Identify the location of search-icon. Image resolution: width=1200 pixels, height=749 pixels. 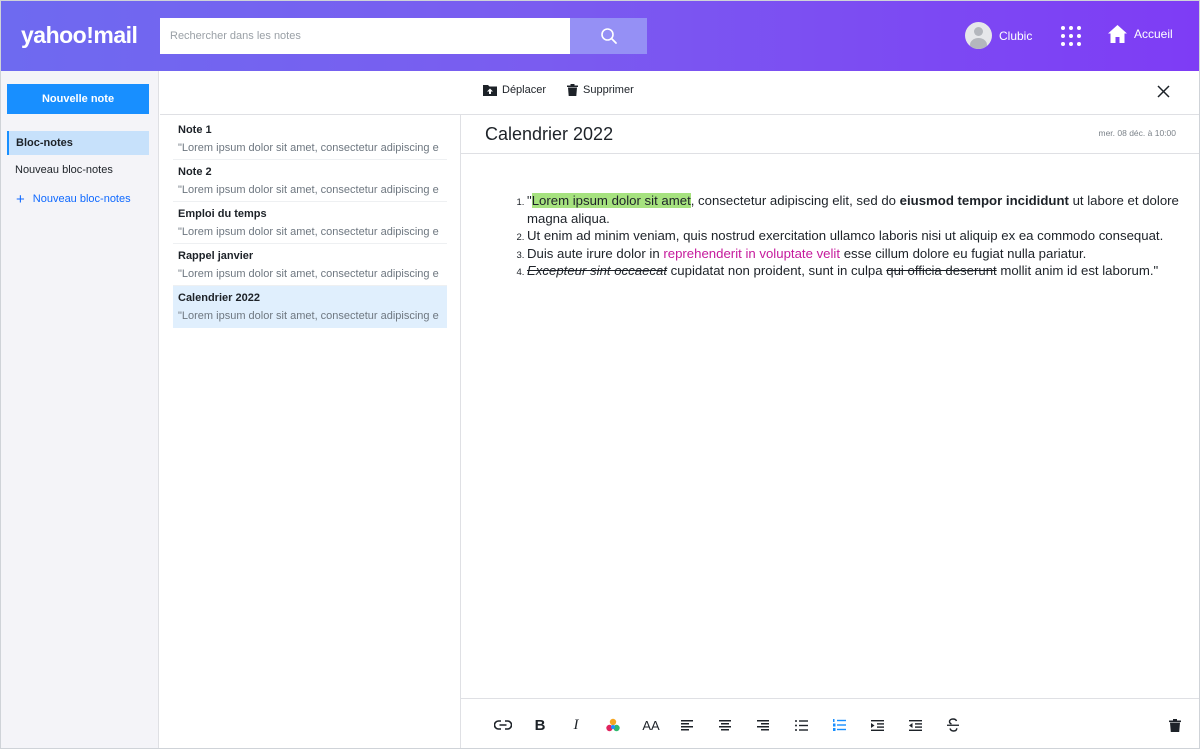
(608, 36).